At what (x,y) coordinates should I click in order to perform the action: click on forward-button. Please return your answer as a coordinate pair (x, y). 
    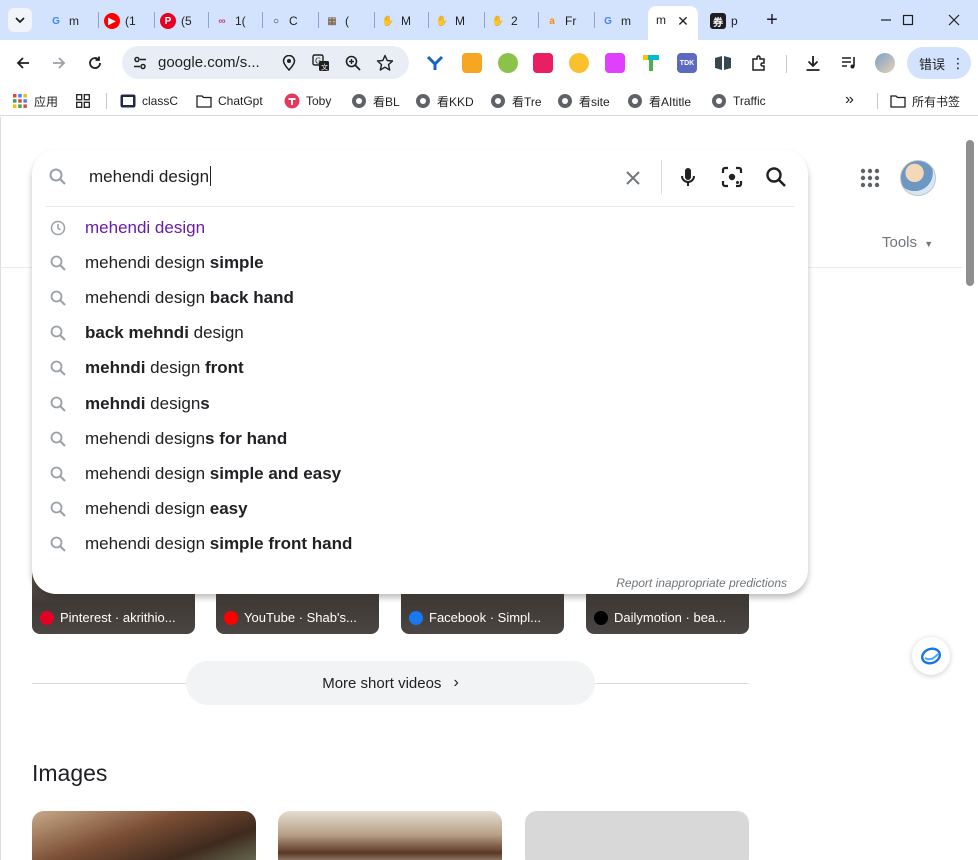
    Looking at the image, I should click on (59, 63).